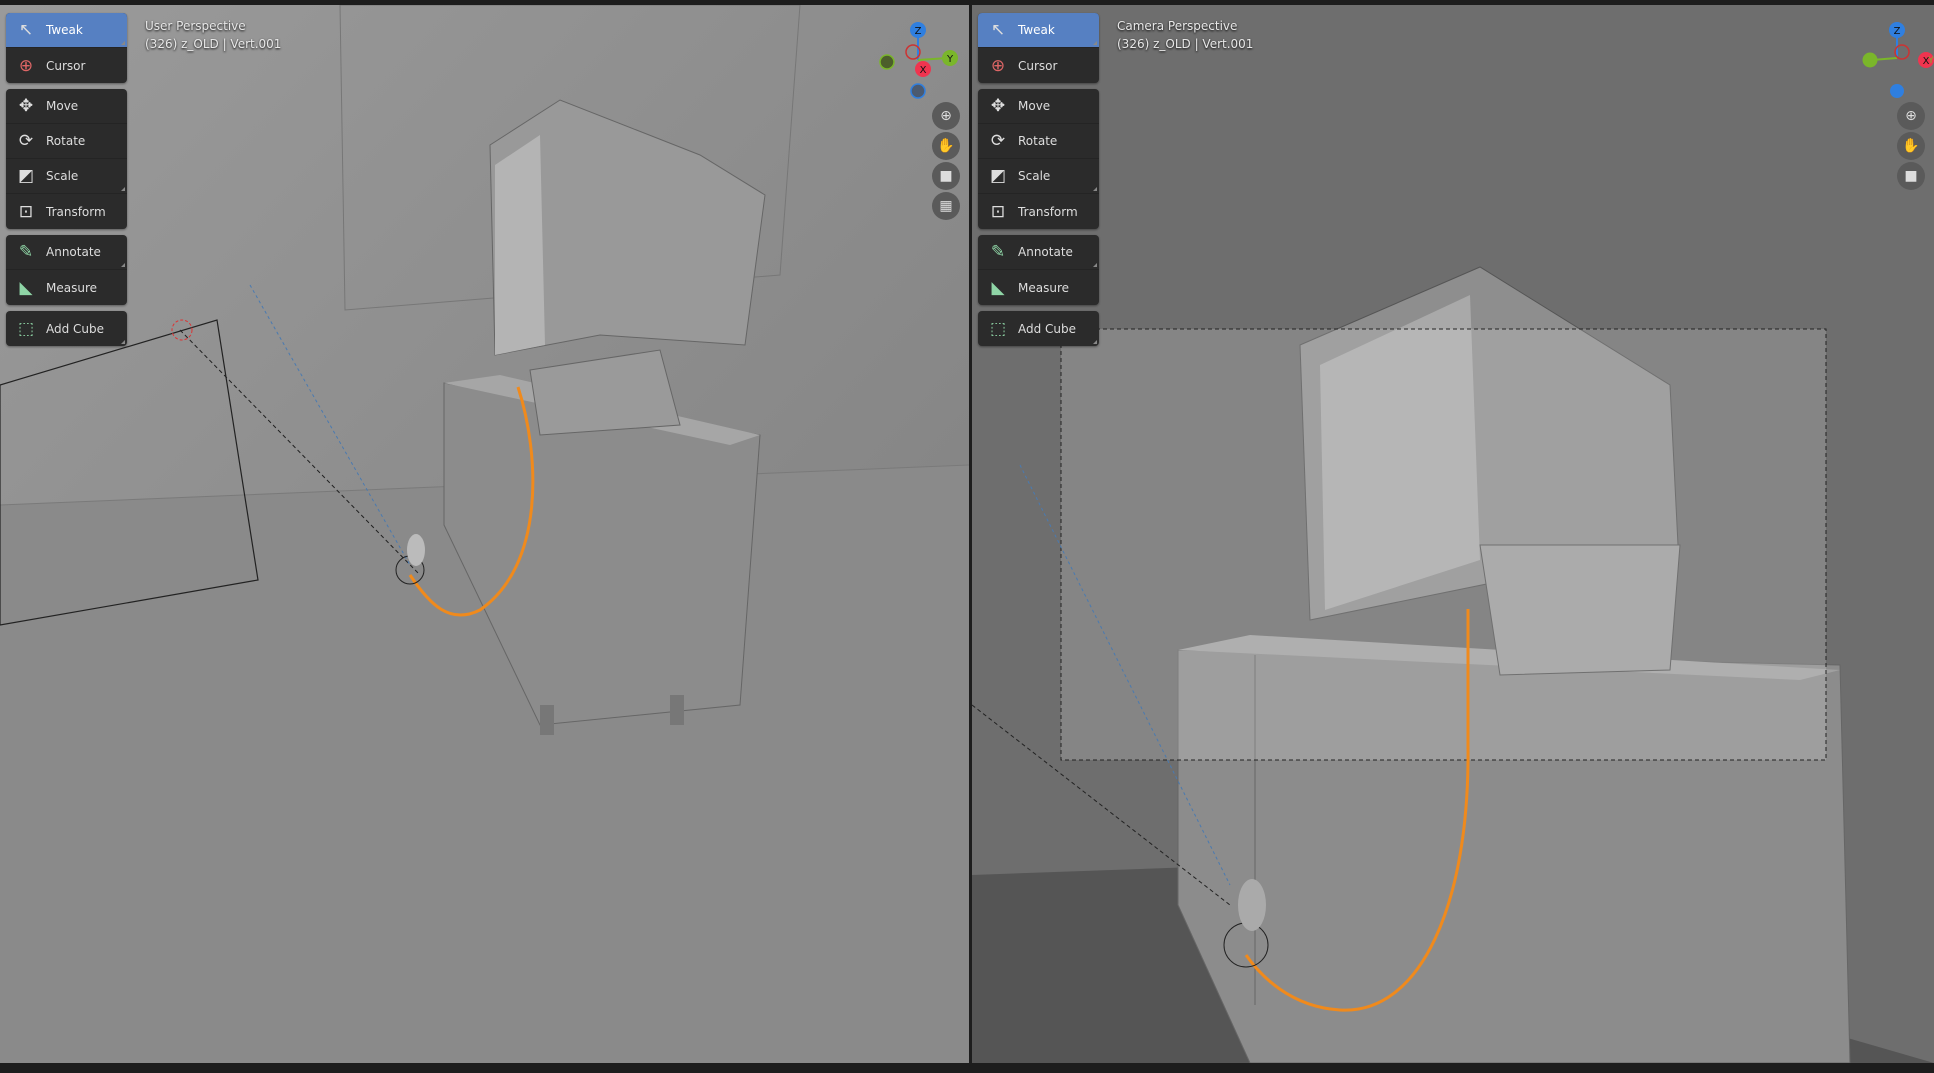 The width and height of the screenshot is (1934, 1073). I want to click on grid-icon: ▦, so click(946, 206).